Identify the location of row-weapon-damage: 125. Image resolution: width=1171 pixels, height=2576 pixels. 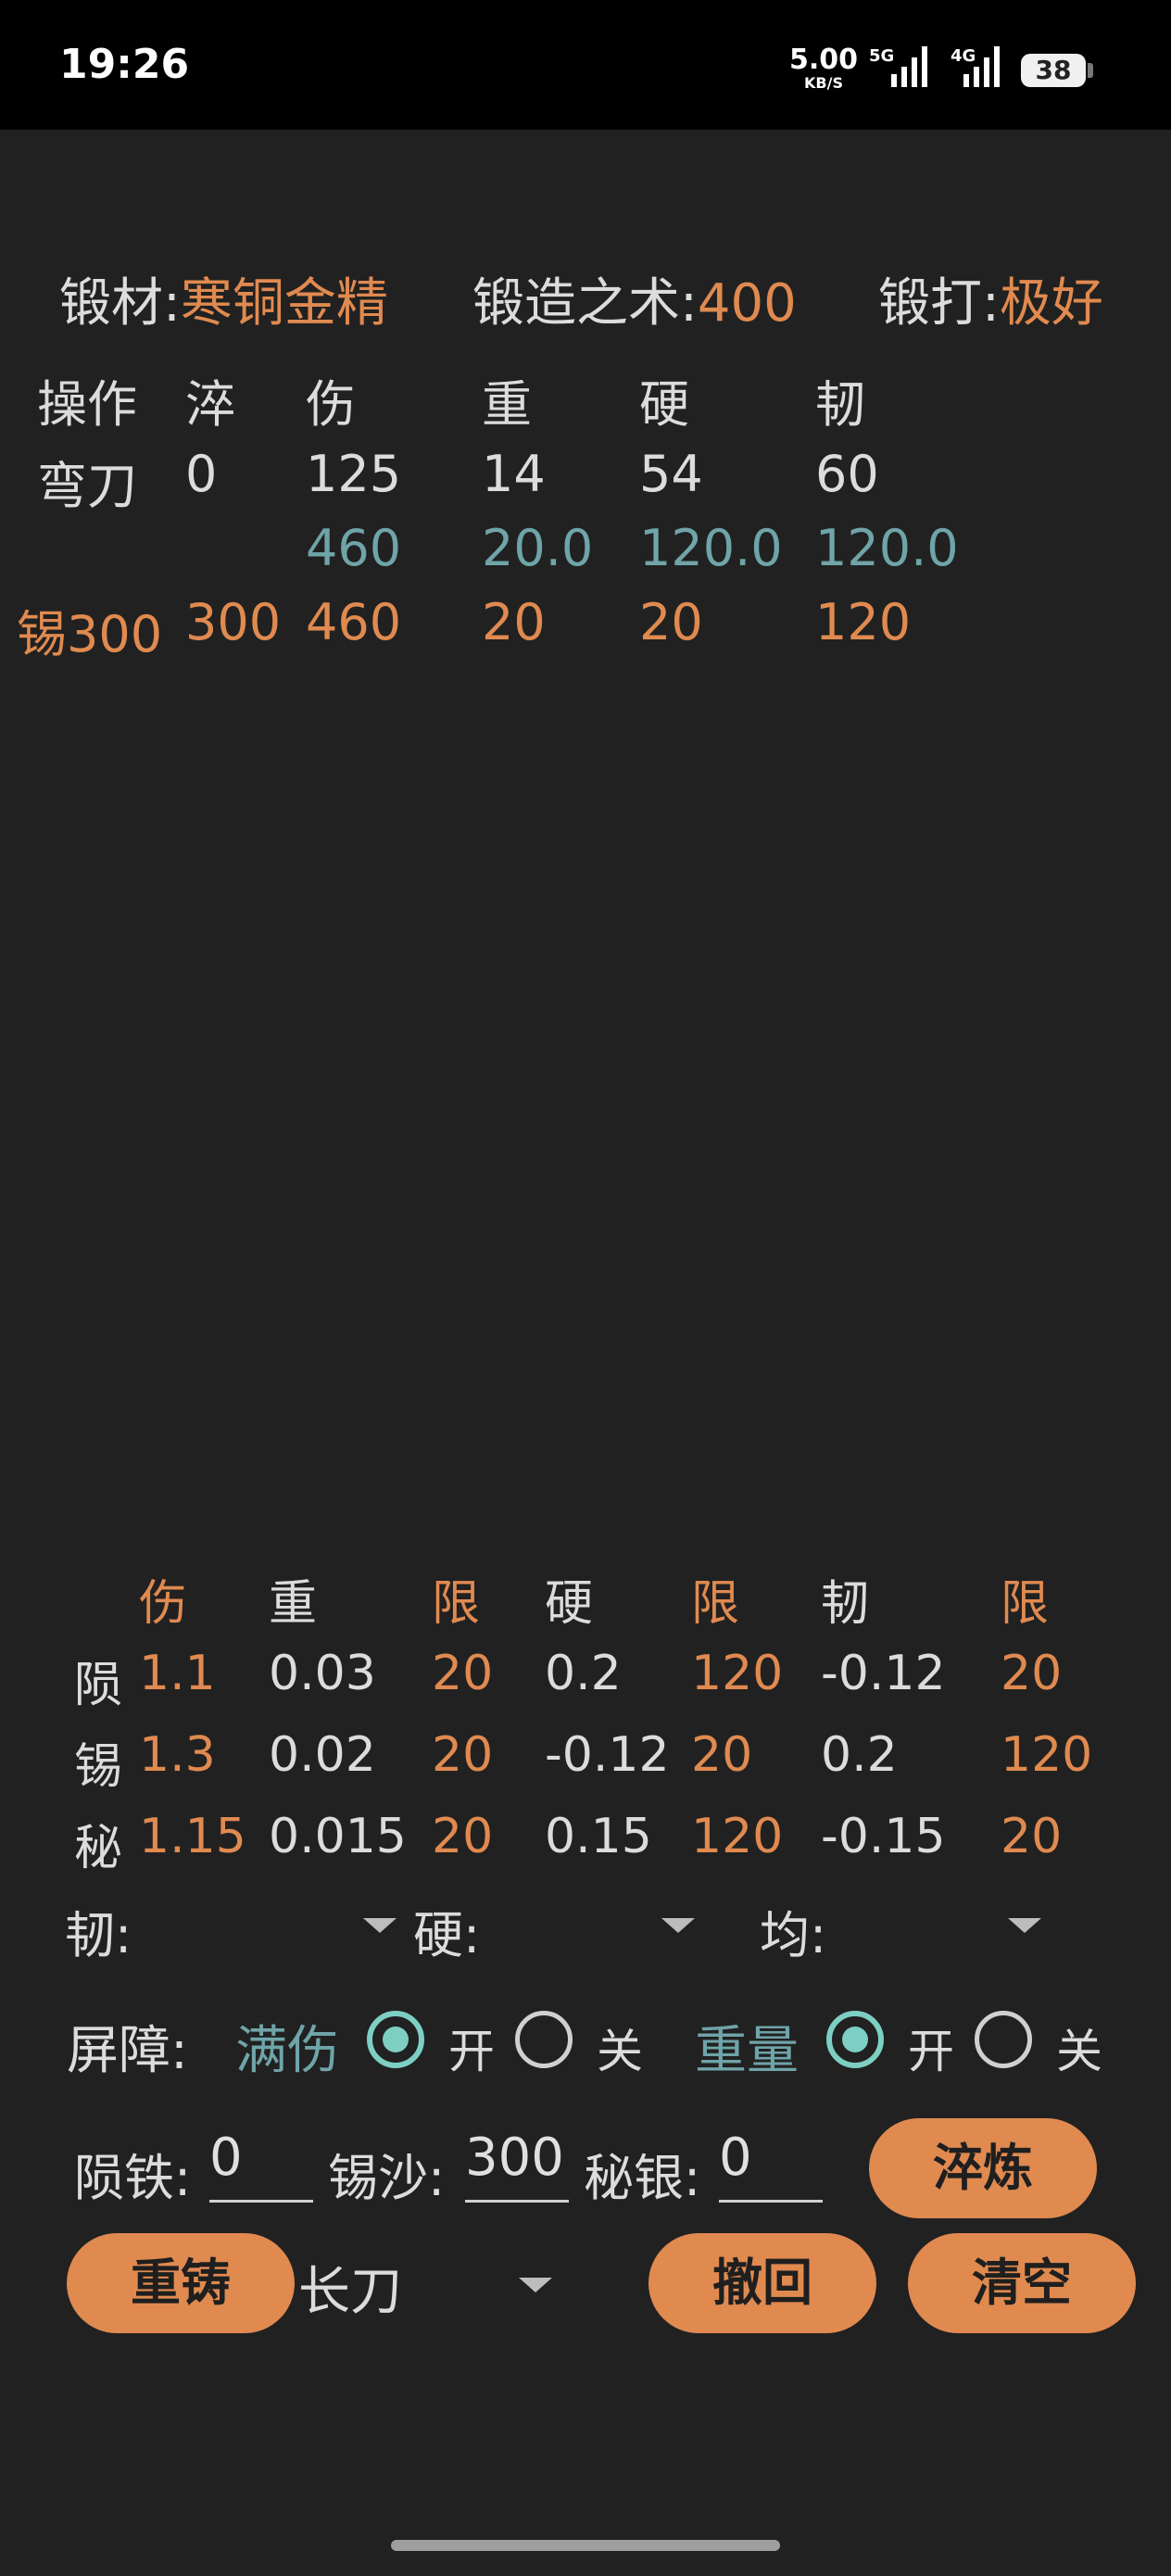
(354, 474).